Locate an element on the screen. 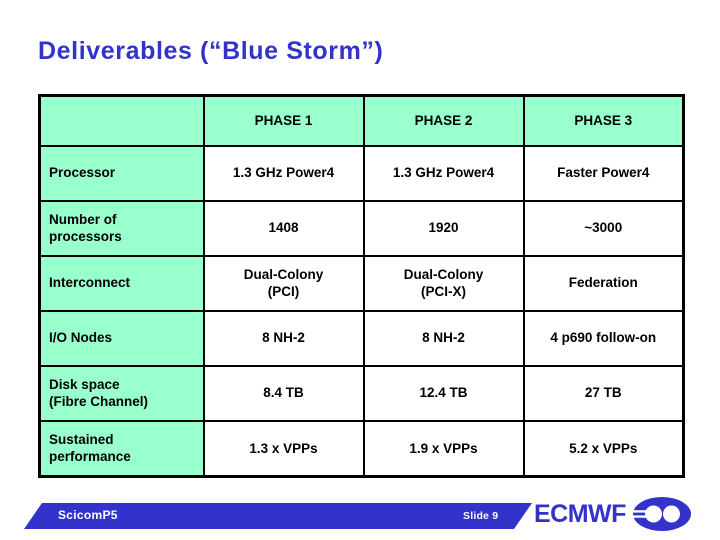 Image resolution: width=720 pixels, height=540 pixels. ecmwf-logo-icon is located at coordinates (661, 514).